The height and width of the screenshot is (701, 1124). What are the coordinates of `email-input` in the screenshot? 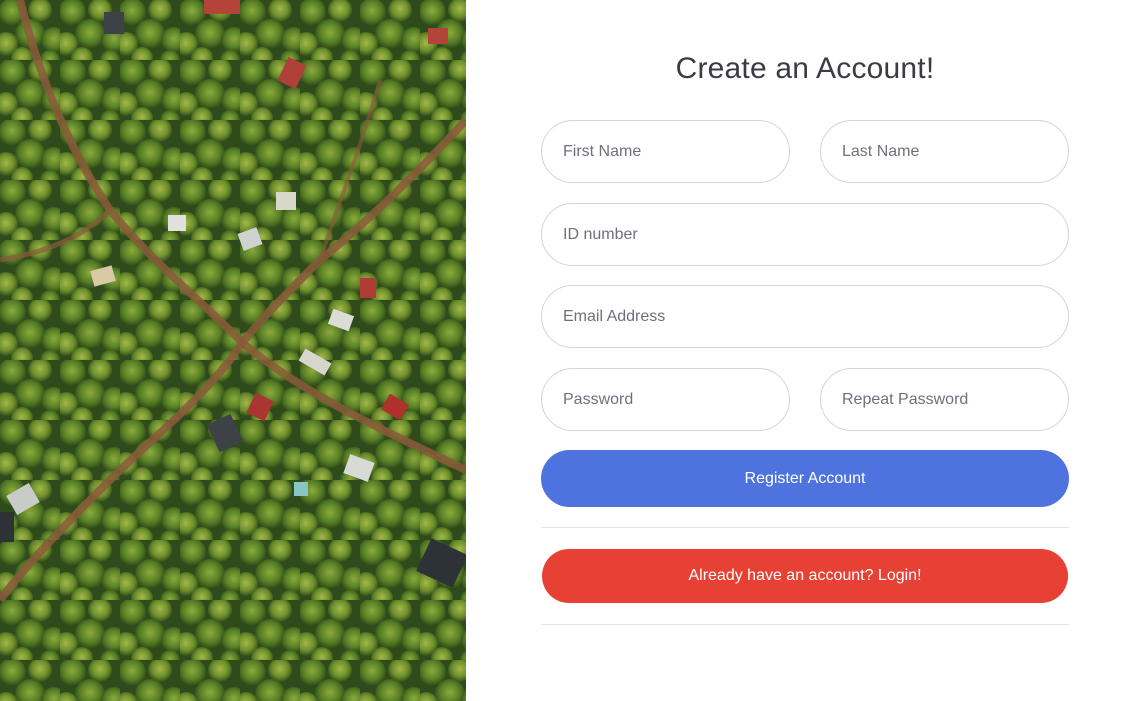 It's located at (805, 316).